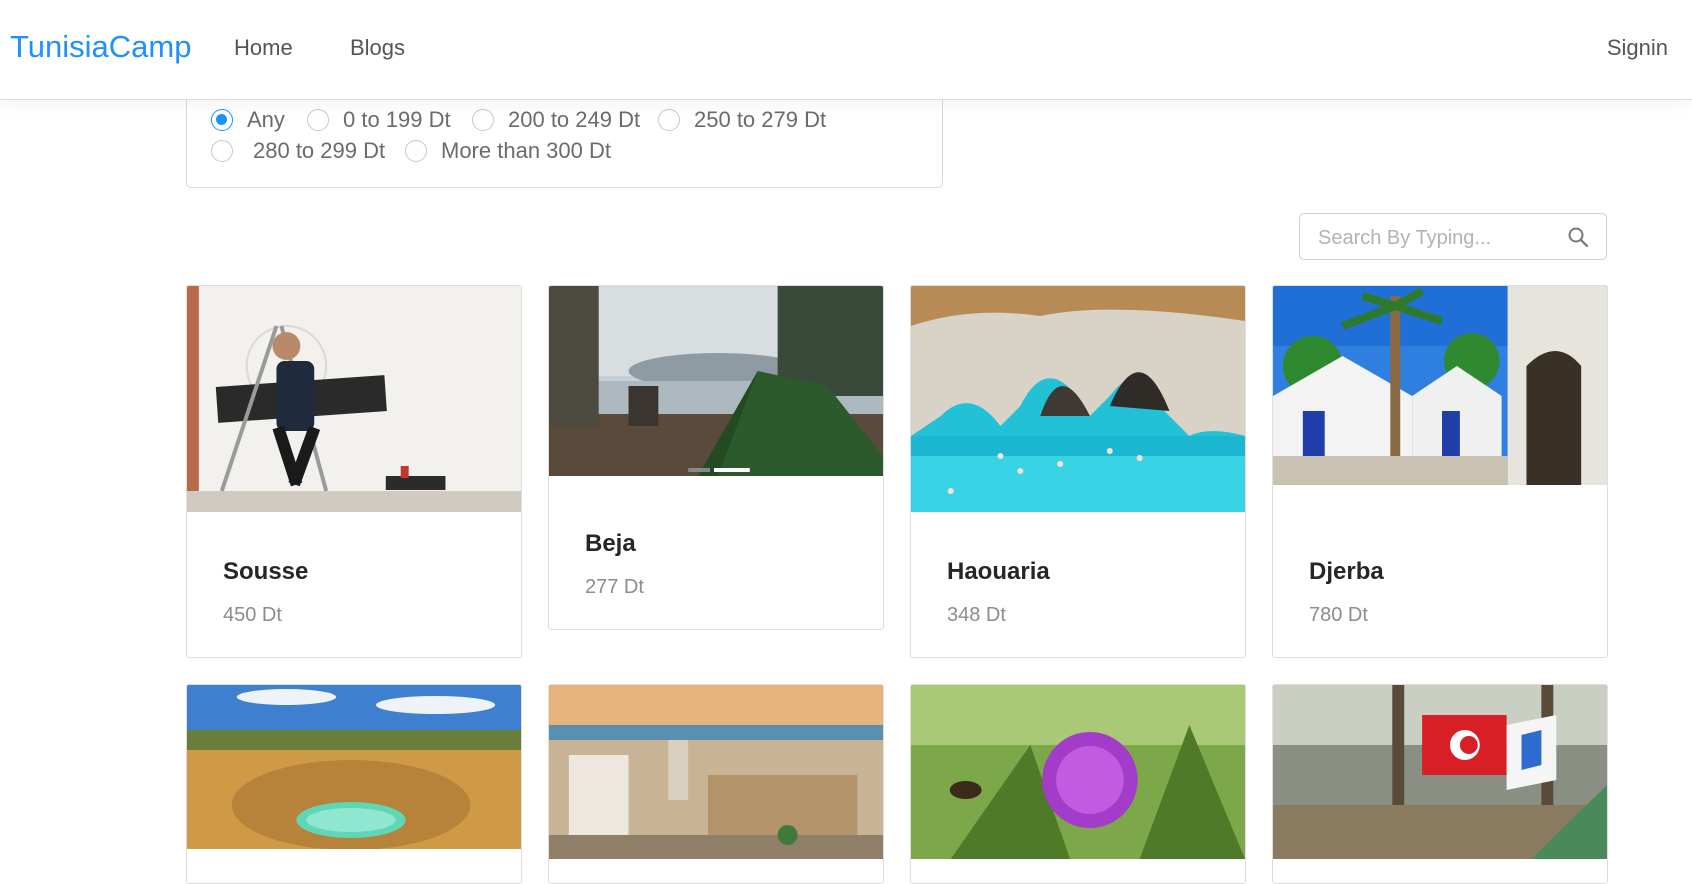 Image resolution: width=1692 pixels, height=884 pixels. I want to click on destination-card-beja: Beja 277 Dt, so click(716, 457).